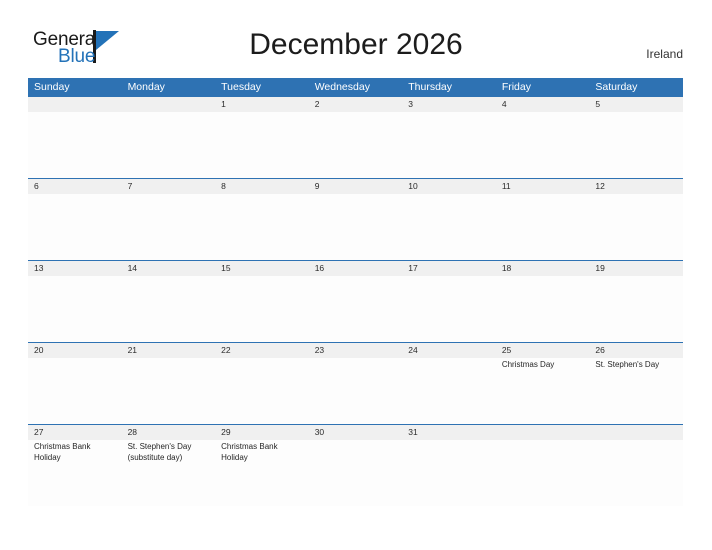  What do you see at coordinates (342, 87) in the screenshot?
I see `weekday-header-wednesday: Wednesday` at bounding box center [342, 87].